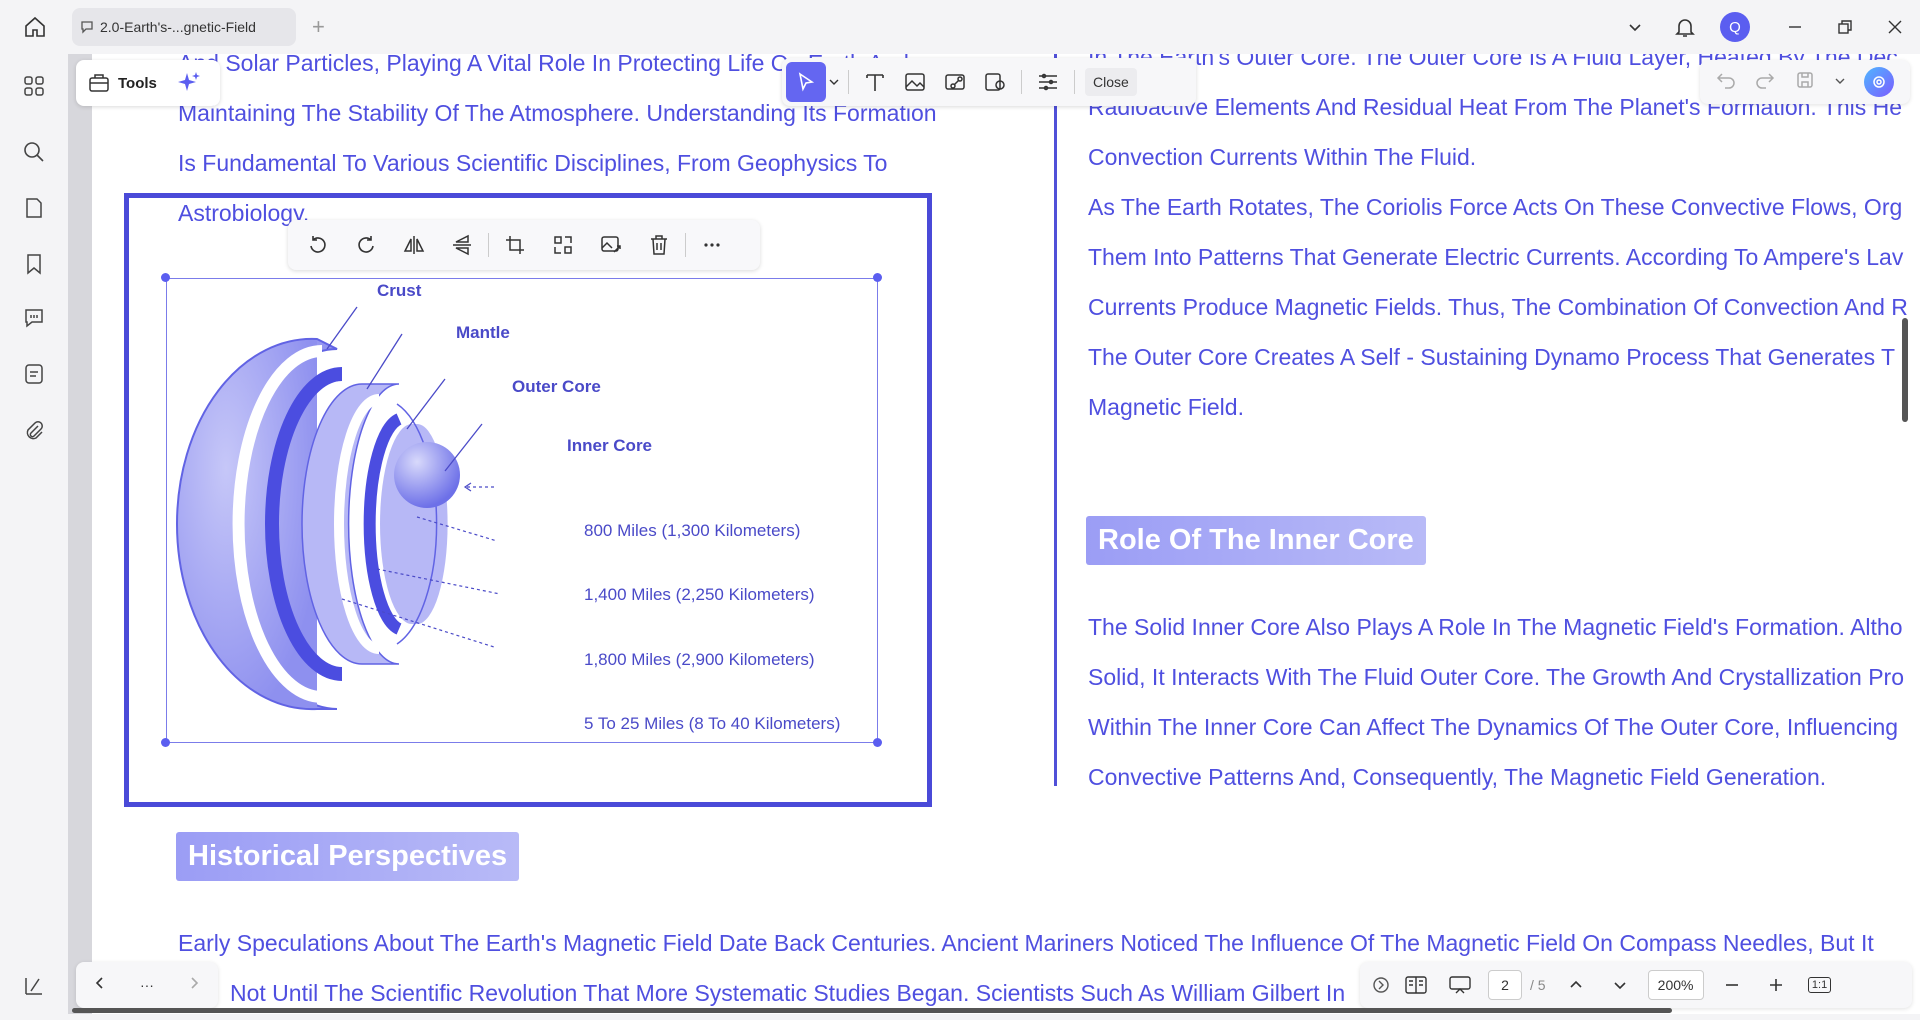 The width and height of the screenshot is (1920, 1020). What do you see at coordinates (34, 537) in the screenshot?
I see `left-sidebar` at bounding box center [34, 537].